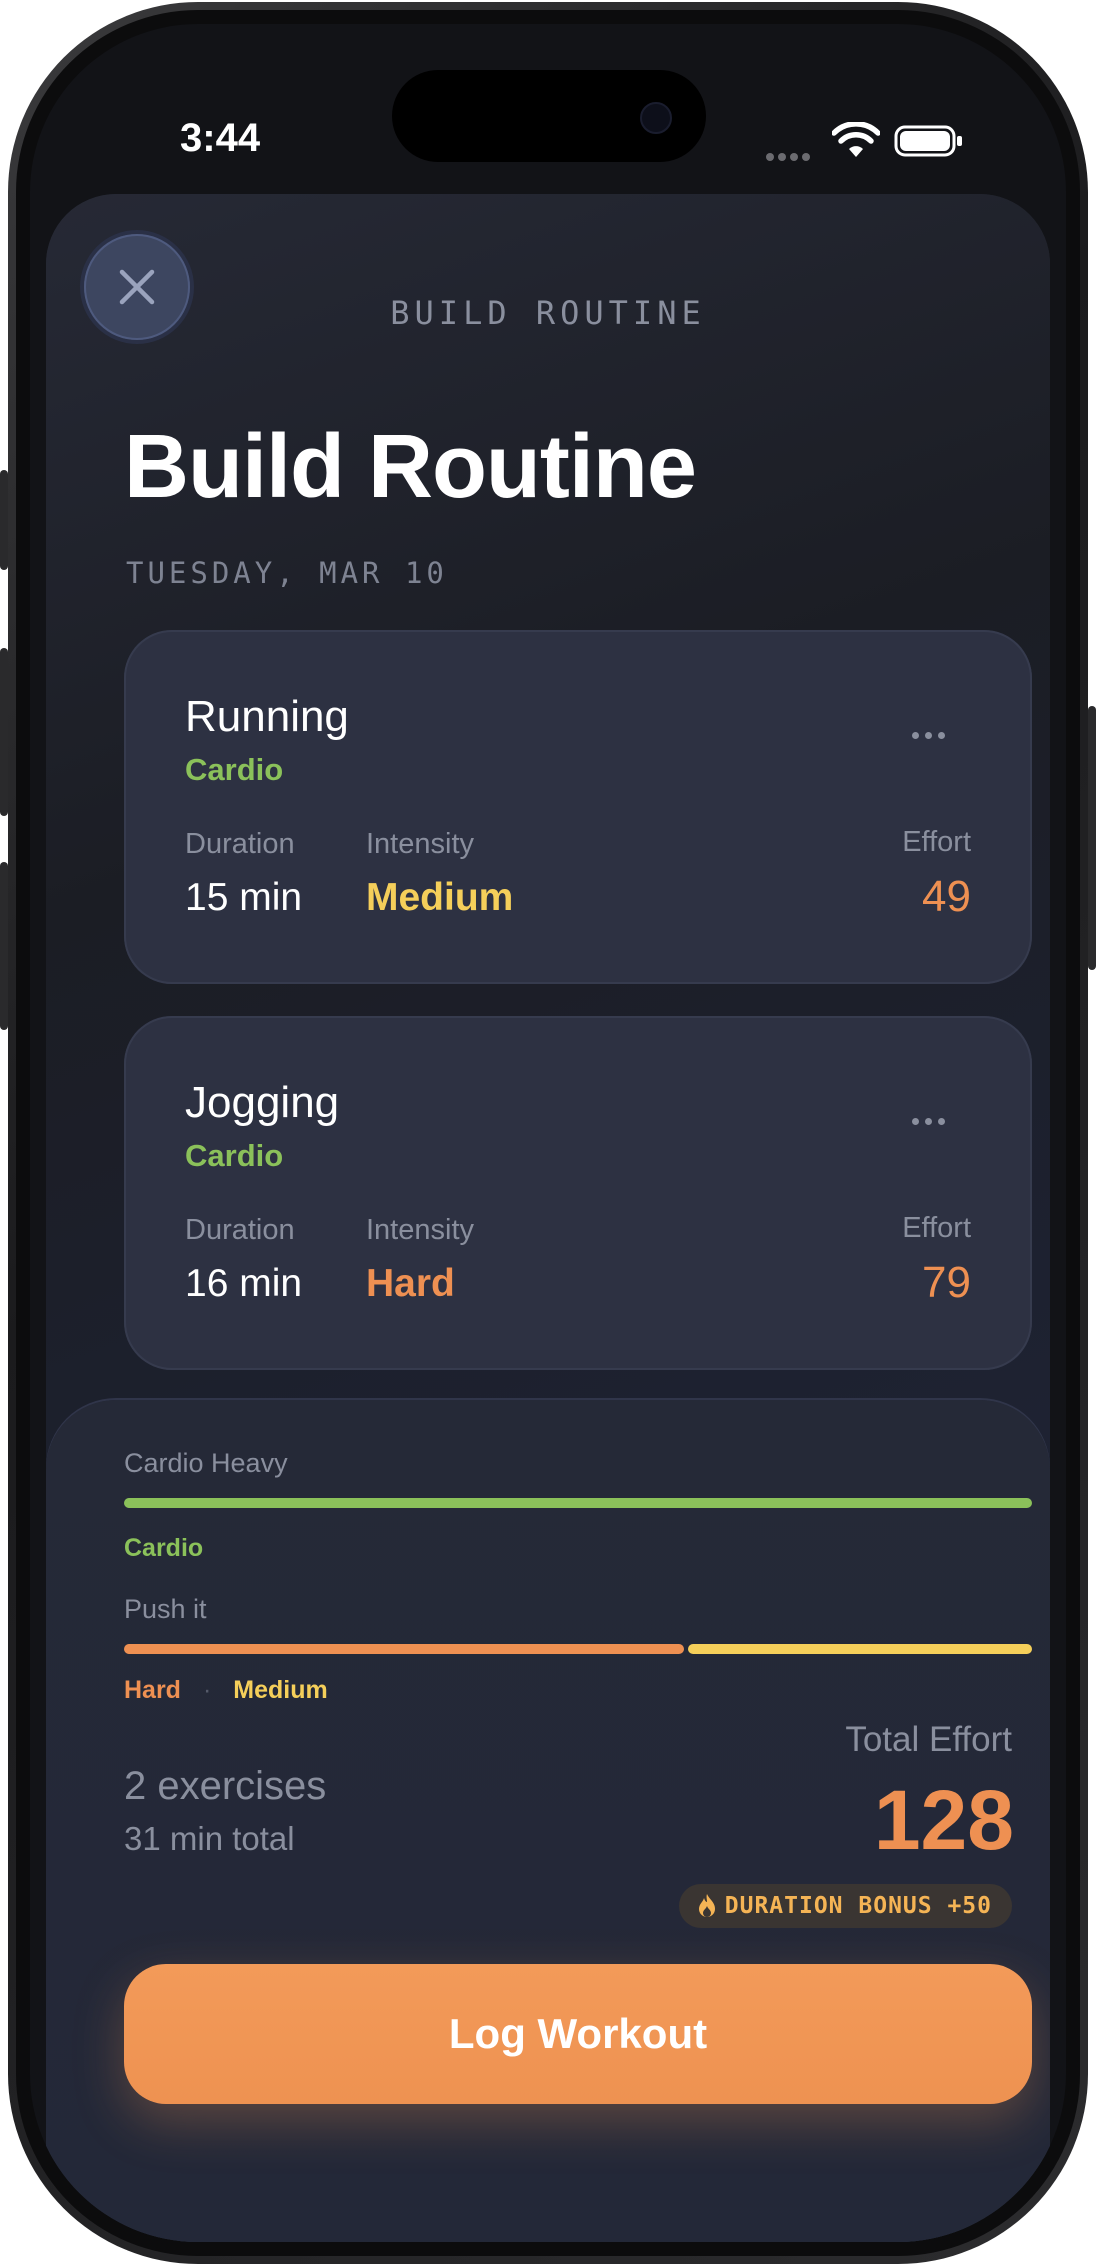 The image size is (1096, 2268). Describe the element at coordinates (440, 897) in the screenshot. I see `intensity-value: Medium` at that location.